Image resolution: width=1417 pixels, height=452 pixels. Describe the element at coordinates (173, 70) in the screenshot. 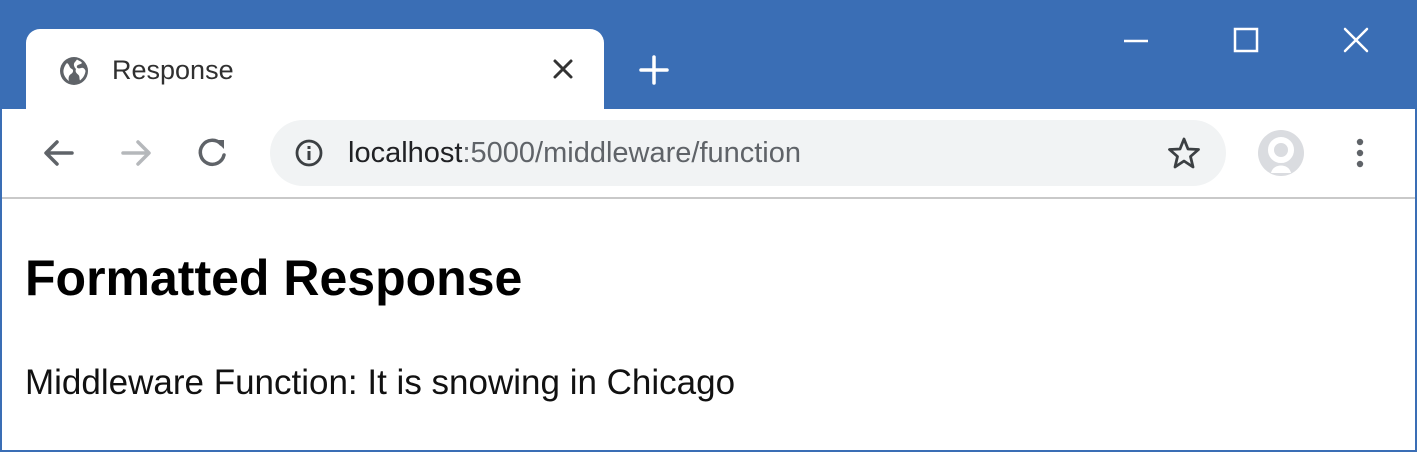

I see `tab-title: Response` at that location.